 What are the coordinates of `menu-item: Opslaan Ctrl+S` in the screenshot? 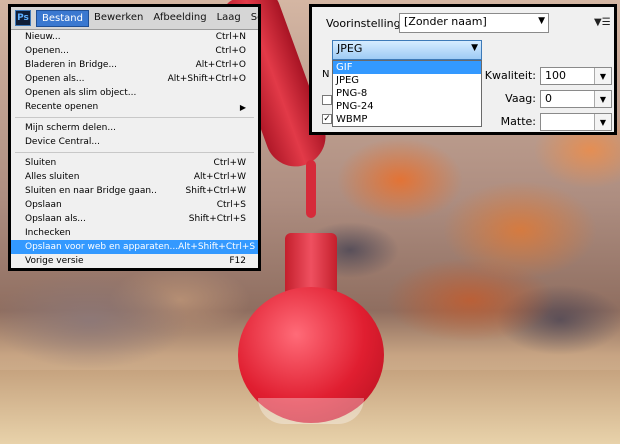 It's located at (134, 205).